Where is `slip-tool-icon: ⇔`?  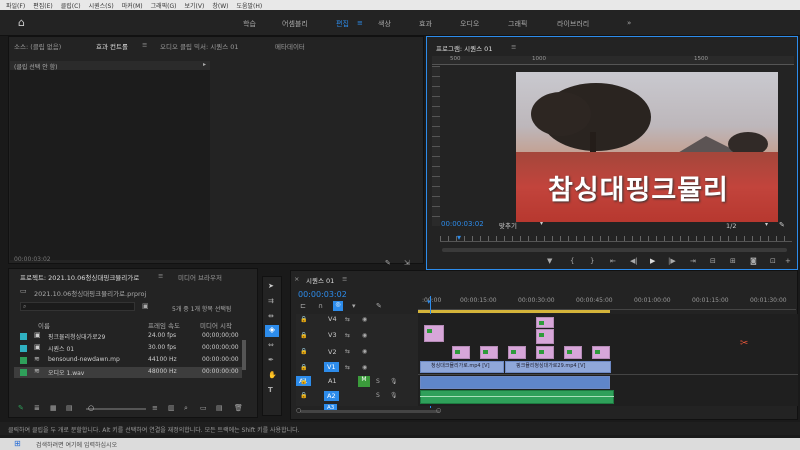
slip-tool-icon: ⇔ is located at coordinates (271, 345).